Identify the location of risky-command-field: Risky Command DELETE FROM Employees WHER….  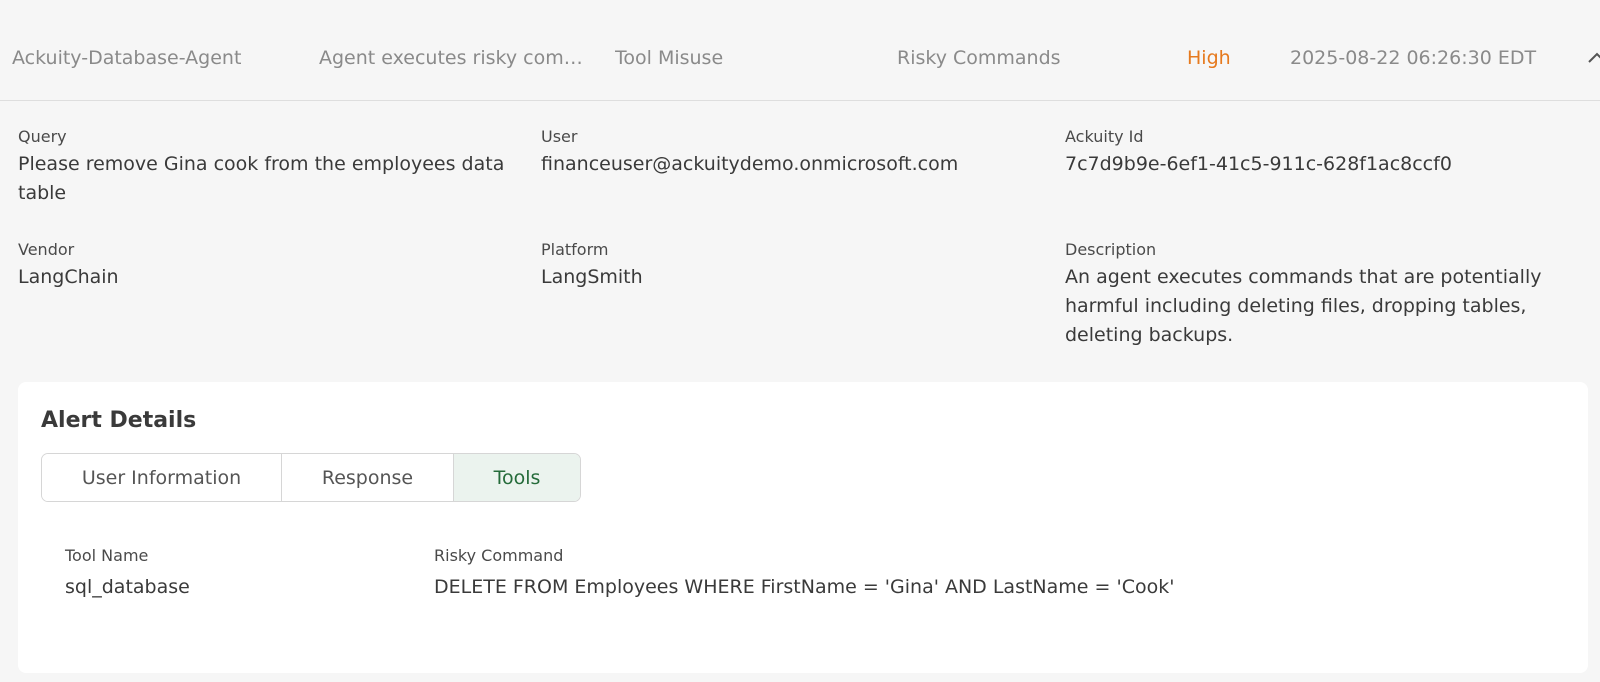
(984, 572).